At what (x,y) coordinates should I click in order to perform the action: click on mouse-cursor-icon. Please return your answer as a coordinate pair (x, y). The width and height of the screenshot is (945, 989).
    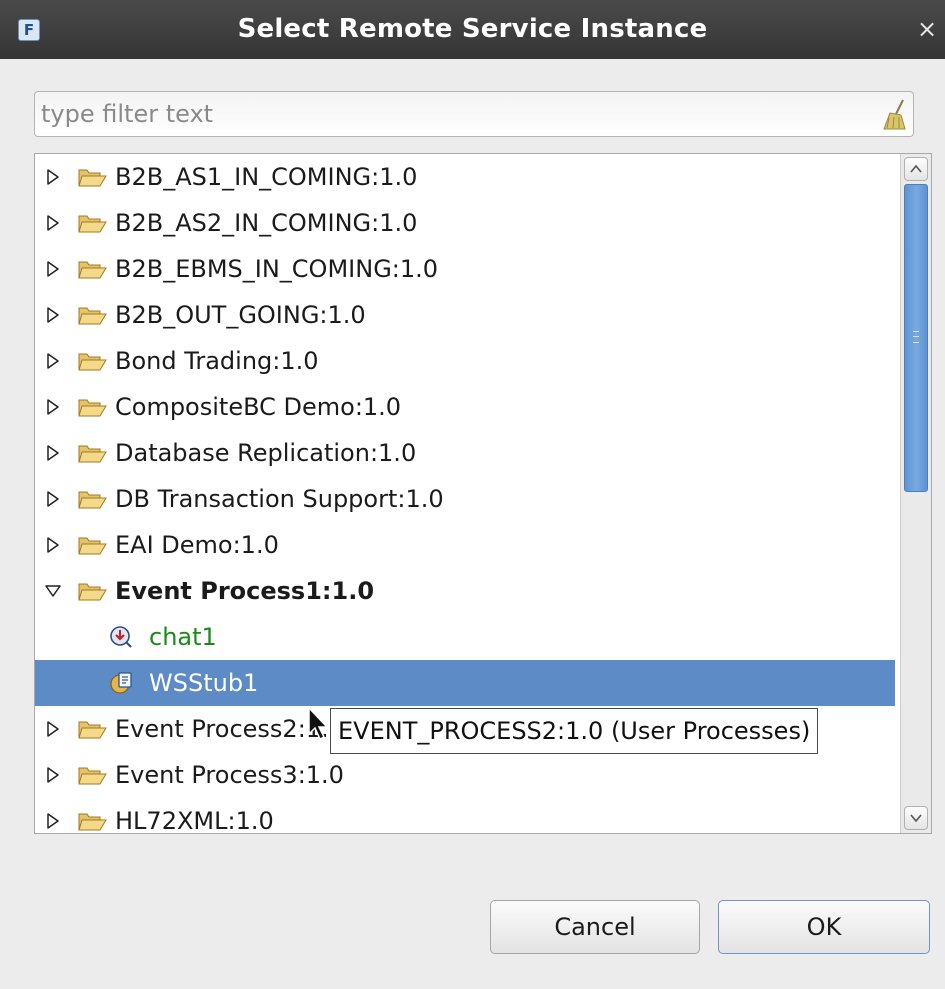
    Looking at the image, I should click on (318, 723).